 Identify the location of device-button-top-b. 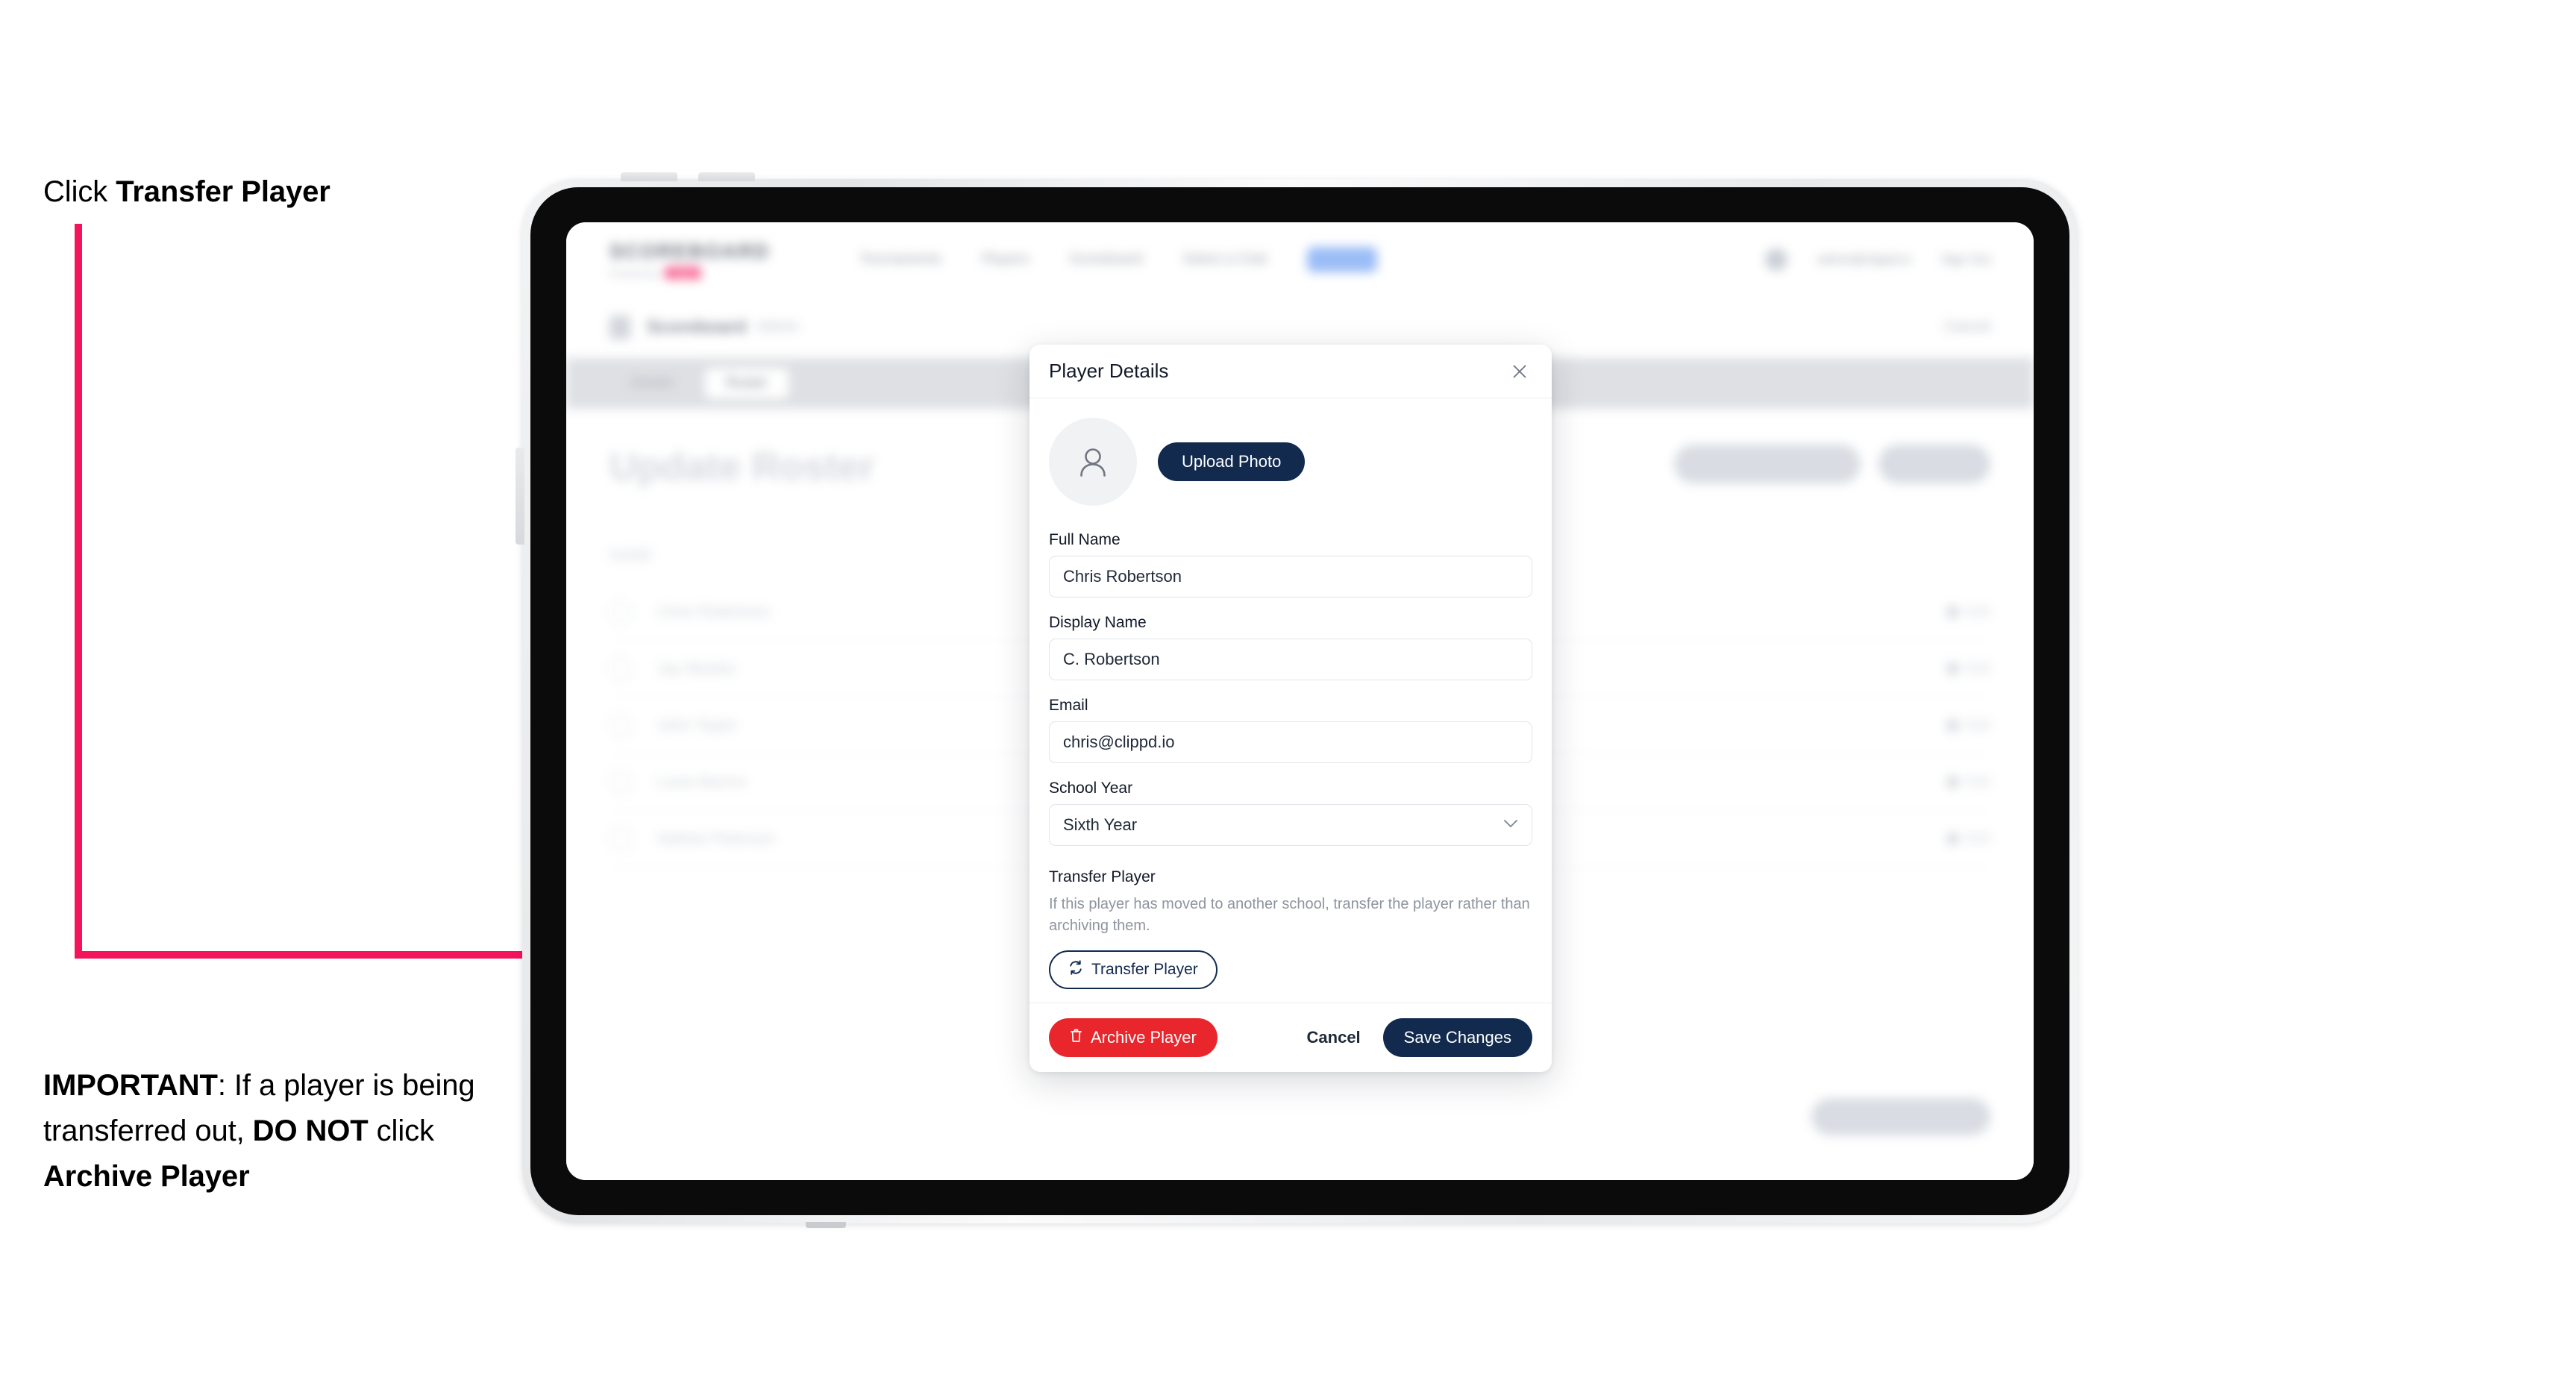
(726, 176).